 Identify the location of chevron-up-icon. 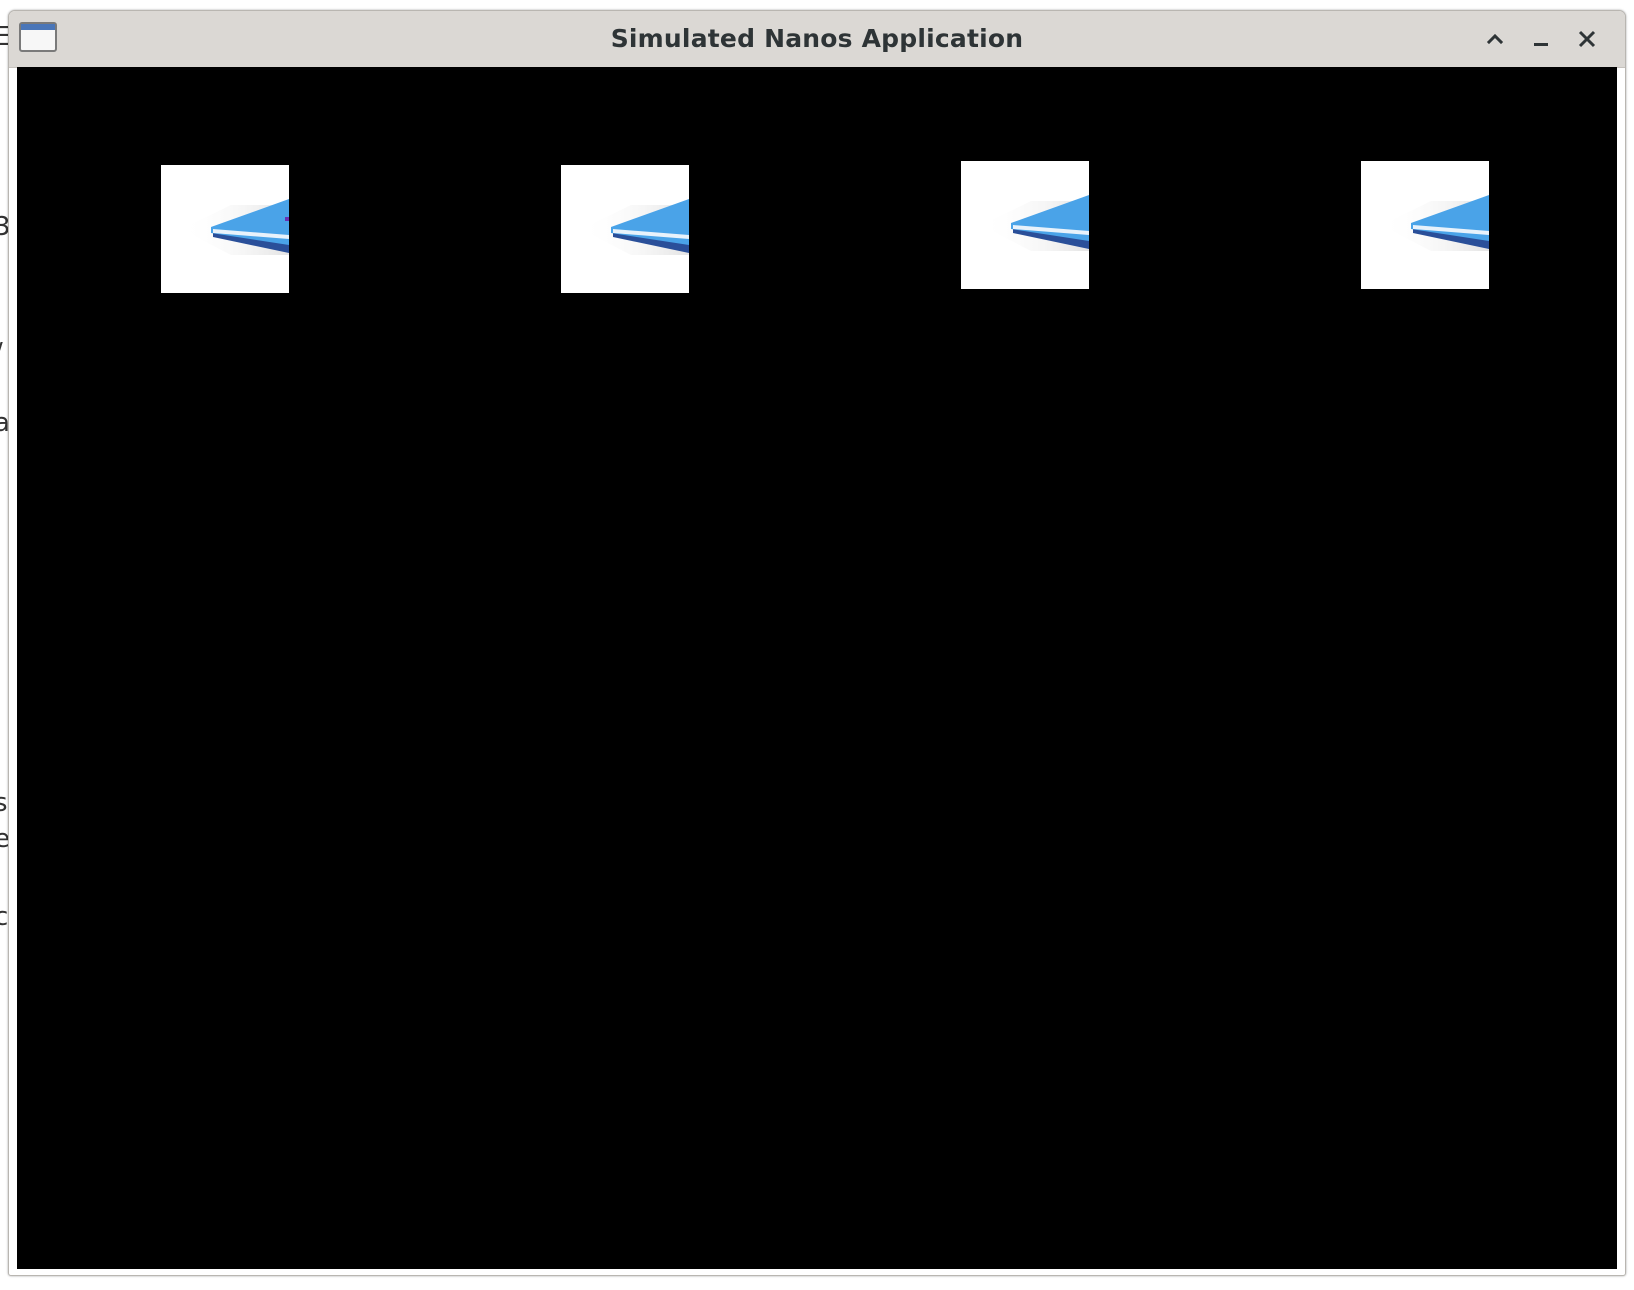
(1495, 39).